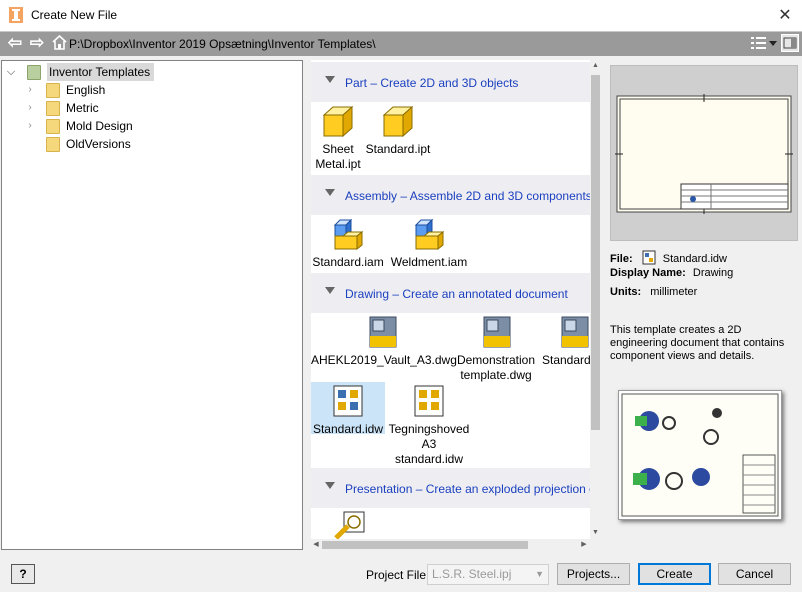 The image size is (802, 592). Describe the element at coordinates (101, 72) in the screenshot. I see `tree-item-label: Inventor Templates` at that location.